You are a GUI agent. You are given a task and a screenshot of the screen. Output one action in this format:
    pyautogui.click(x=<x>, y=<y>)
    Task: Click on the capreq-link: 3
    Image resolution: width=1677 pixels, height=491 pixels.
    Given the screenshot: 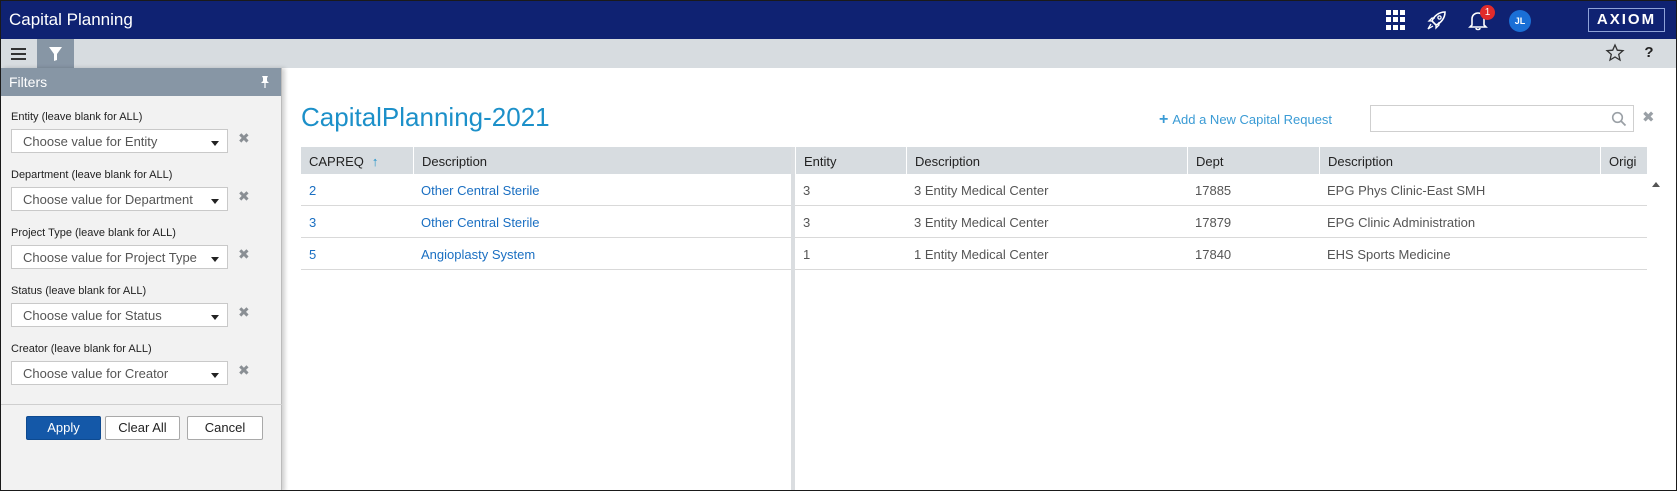 What is the action you would take?
    pyautogui.click(x=312, y=222)
    